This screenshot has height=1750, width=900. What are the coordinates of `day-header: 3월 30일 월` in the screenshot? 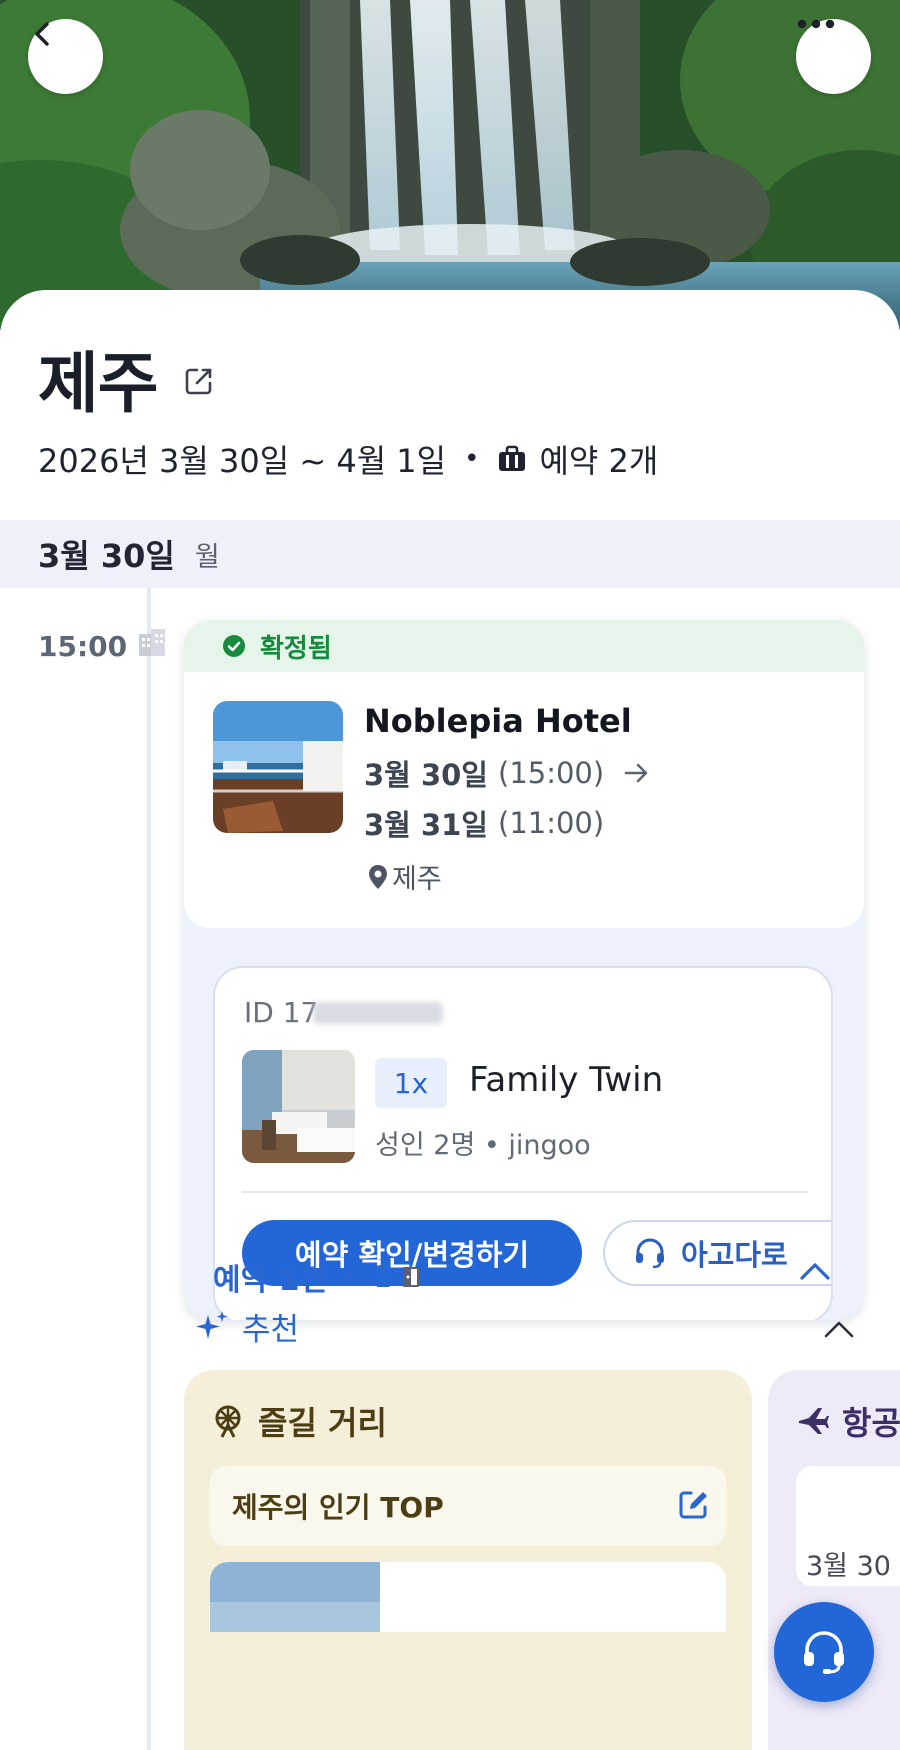 It's located at (450, 554).